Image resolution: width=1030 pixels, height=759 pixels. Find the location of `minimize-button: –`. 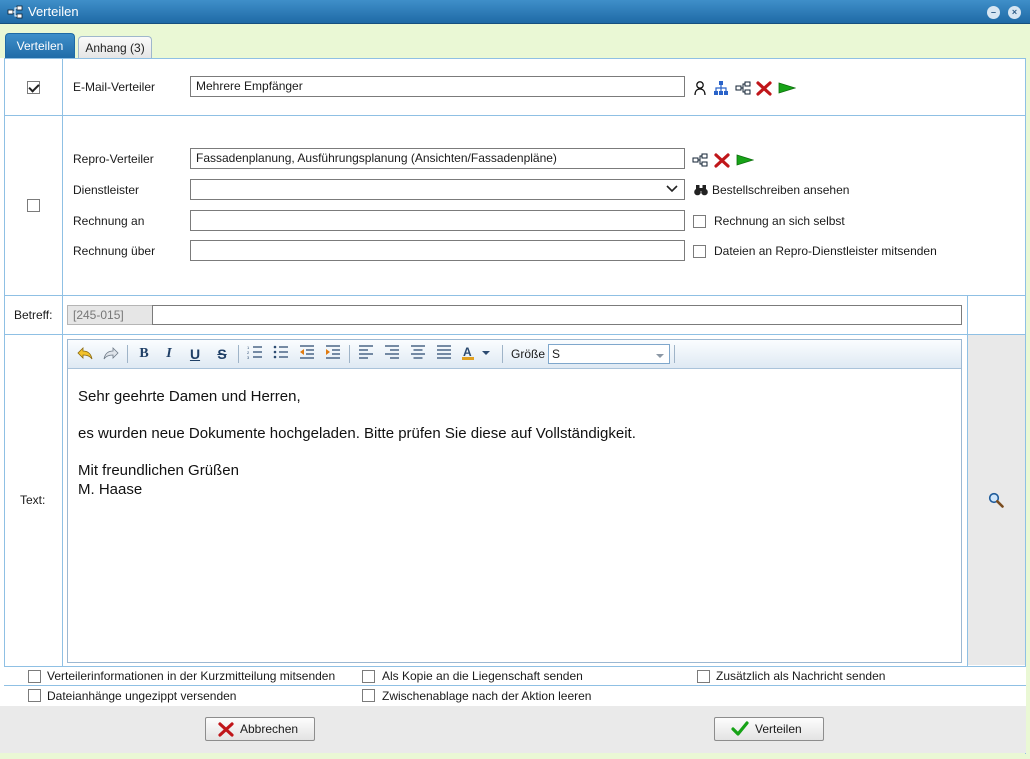

minimize-button: – is located at coordinates (993, 12).